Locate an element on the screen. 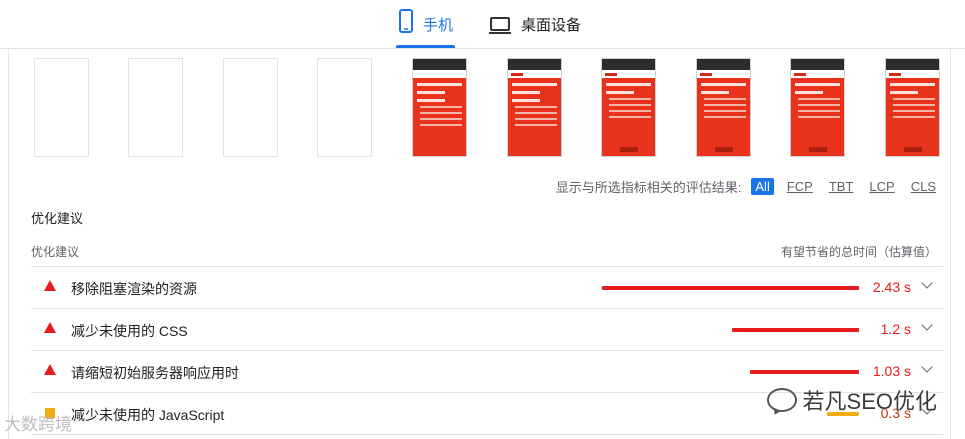  filter-chip-fcp: FCP is located at coordinates (800, 186).